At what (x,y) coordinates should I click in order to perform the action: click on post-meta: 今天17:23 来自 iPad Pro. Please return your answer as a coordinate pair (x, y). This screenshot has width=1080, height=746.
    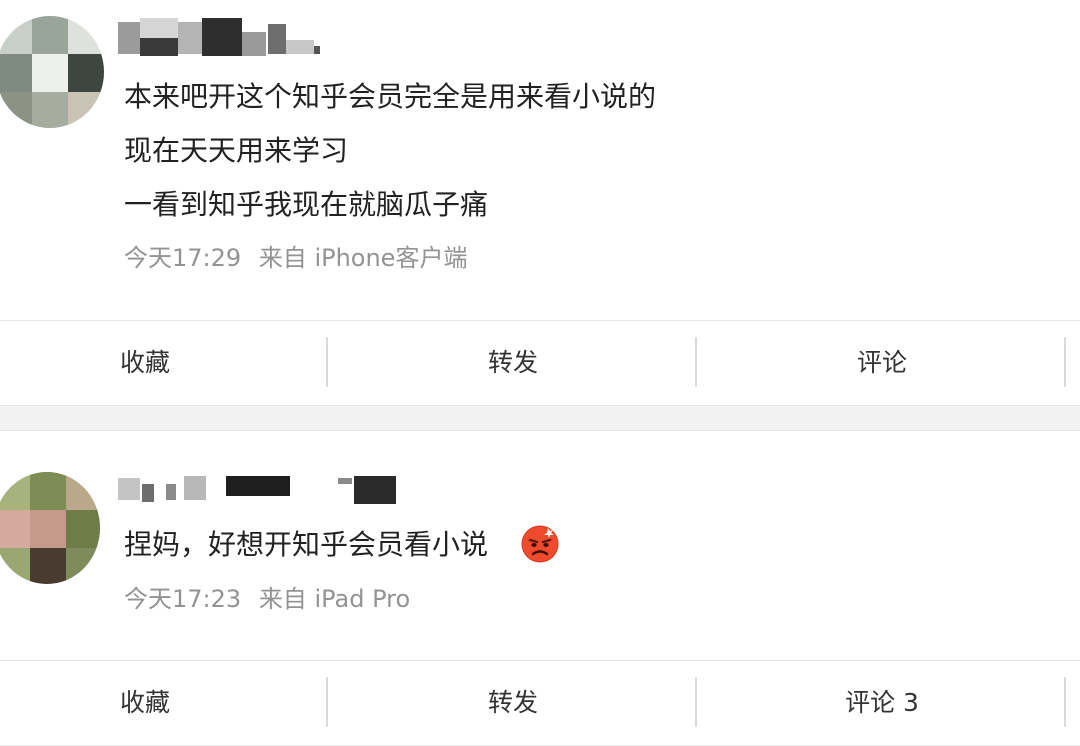
    Looking at the image, I should click on (267, 599).